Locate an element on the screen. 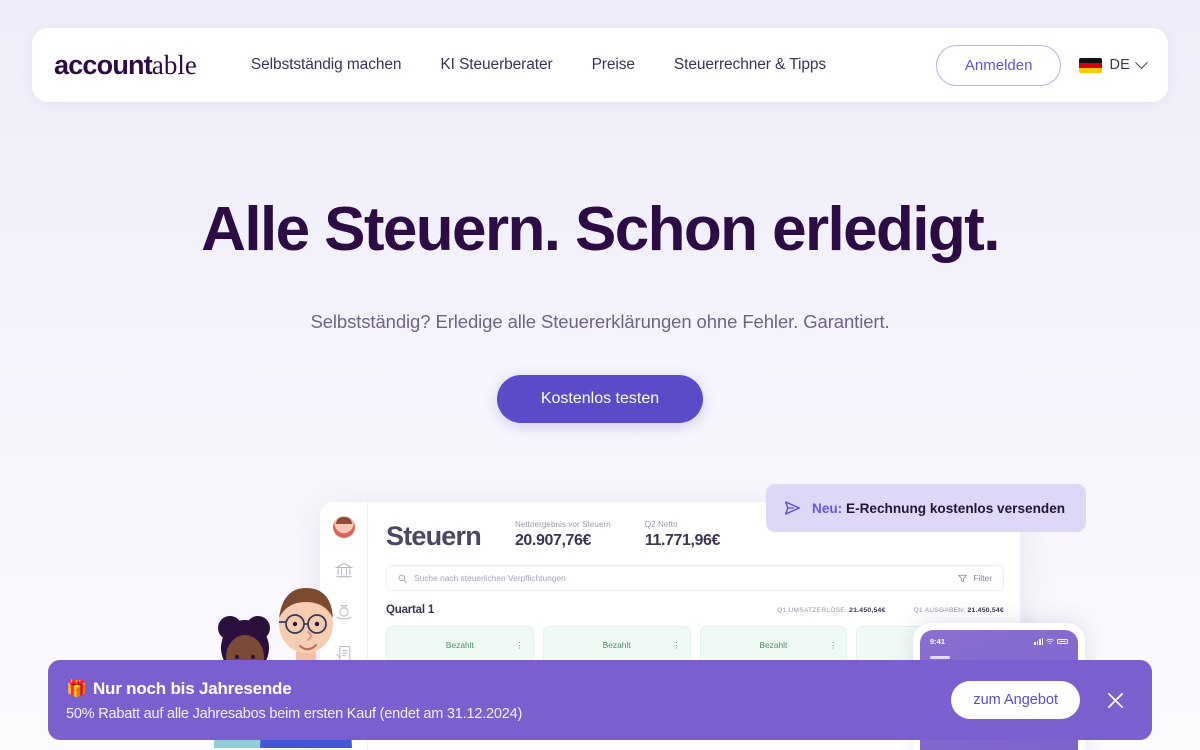 This screenshot has height=750, width=1200. free-trial-button: Kostenlos testen is located at coordinates (600, 399).